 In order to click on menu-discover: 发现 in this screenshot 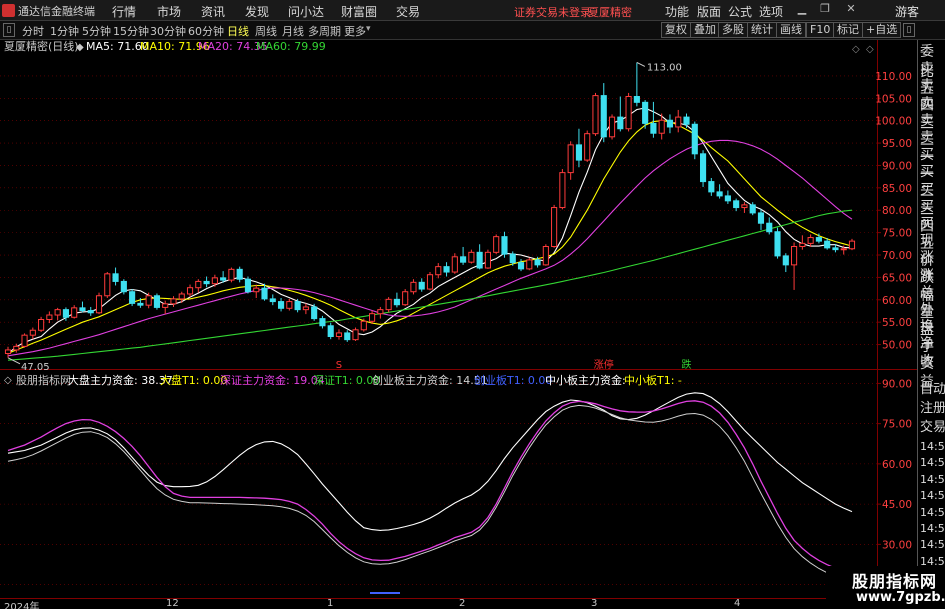, I will do `click(257, 11)`.